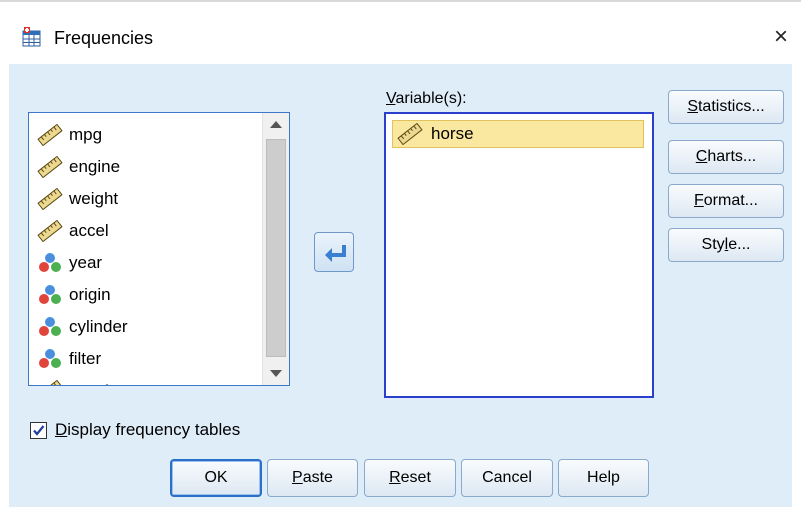 The image size is (801, 525). Describe the element at coordinates (146, 295) in the screenshot. I see `list-item-origin: origin` at that location.